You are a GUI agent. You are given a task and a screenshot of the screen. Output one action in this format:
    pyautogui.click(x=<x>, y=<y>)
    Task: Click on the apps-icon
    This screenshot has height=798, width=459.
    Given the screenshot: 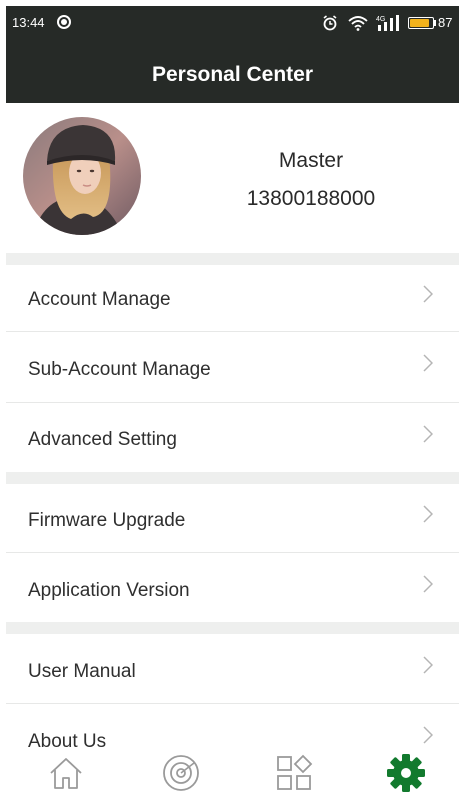 What is the action you would take?
    pyautogui.click(x=295, y=772)
    